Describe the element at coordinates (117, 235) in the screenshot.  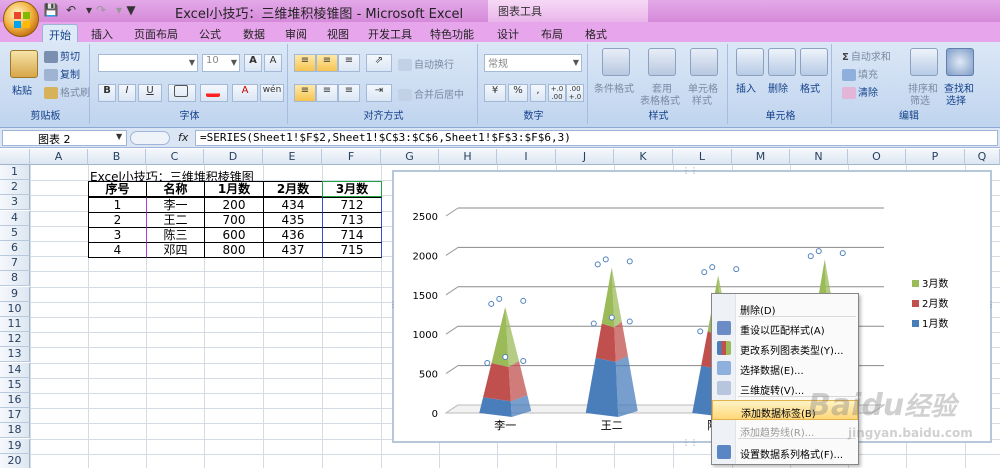
I see `table-cell: 3` at that location.